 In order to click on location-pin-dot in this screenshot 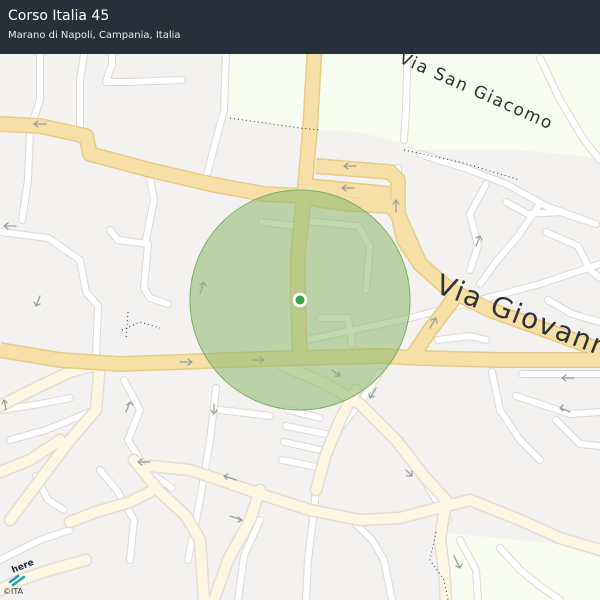, I will do `click(300, 300)`.